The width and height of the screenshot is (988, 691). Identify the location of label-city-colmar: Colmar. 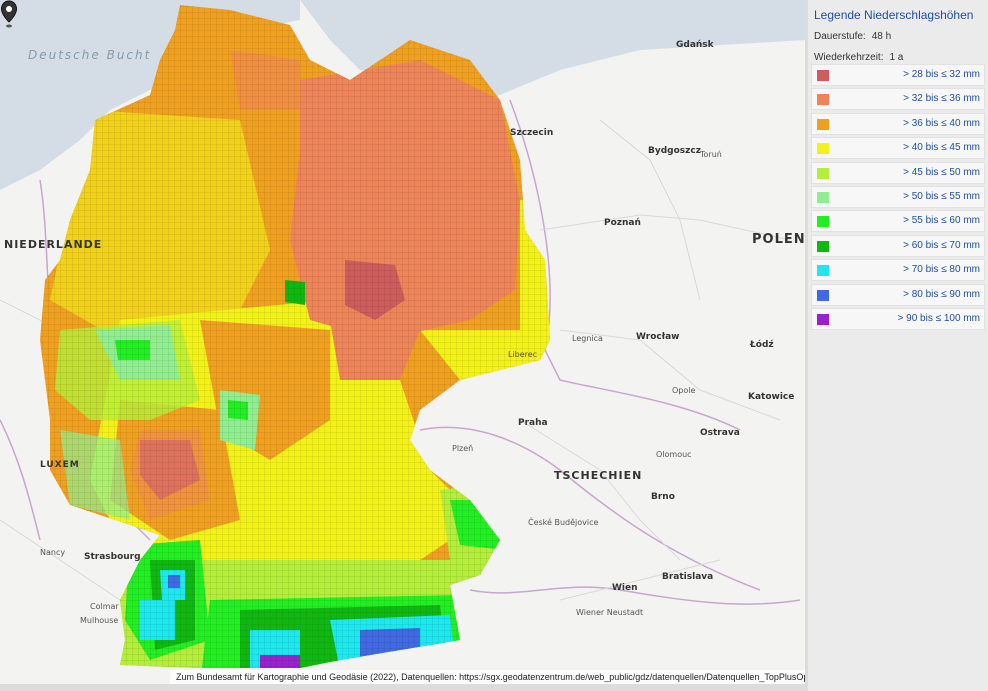
(104, 606).